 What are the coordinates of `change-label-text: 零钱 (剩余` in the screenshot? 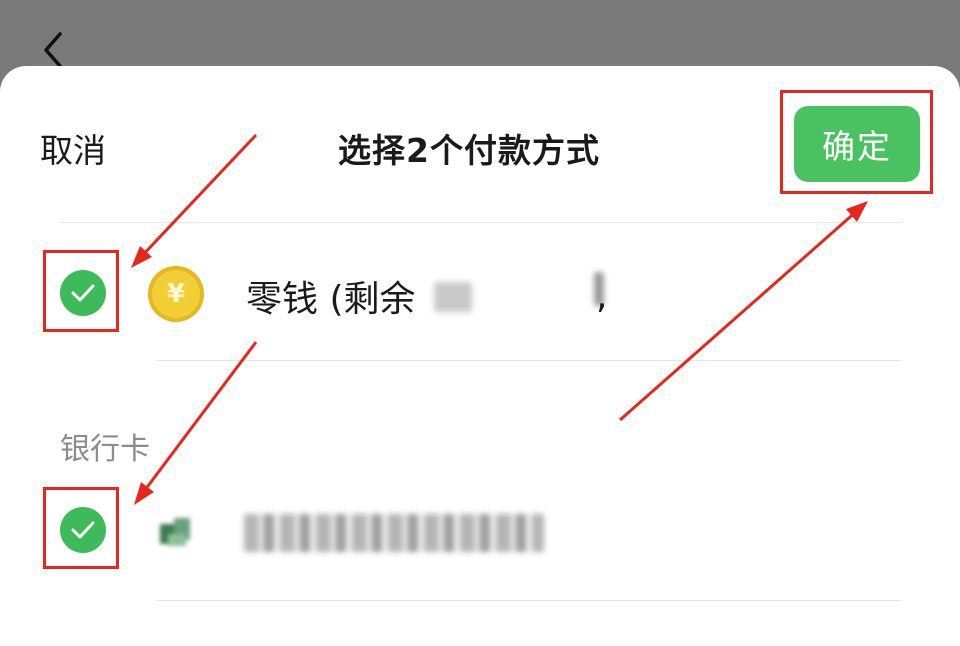 It's located at (331, 299).